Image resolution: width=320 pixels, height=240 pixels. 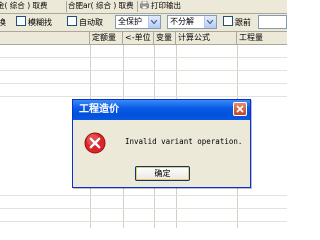 I want to click on column-header-quantity: 工程量, so click(x=262, y=38).